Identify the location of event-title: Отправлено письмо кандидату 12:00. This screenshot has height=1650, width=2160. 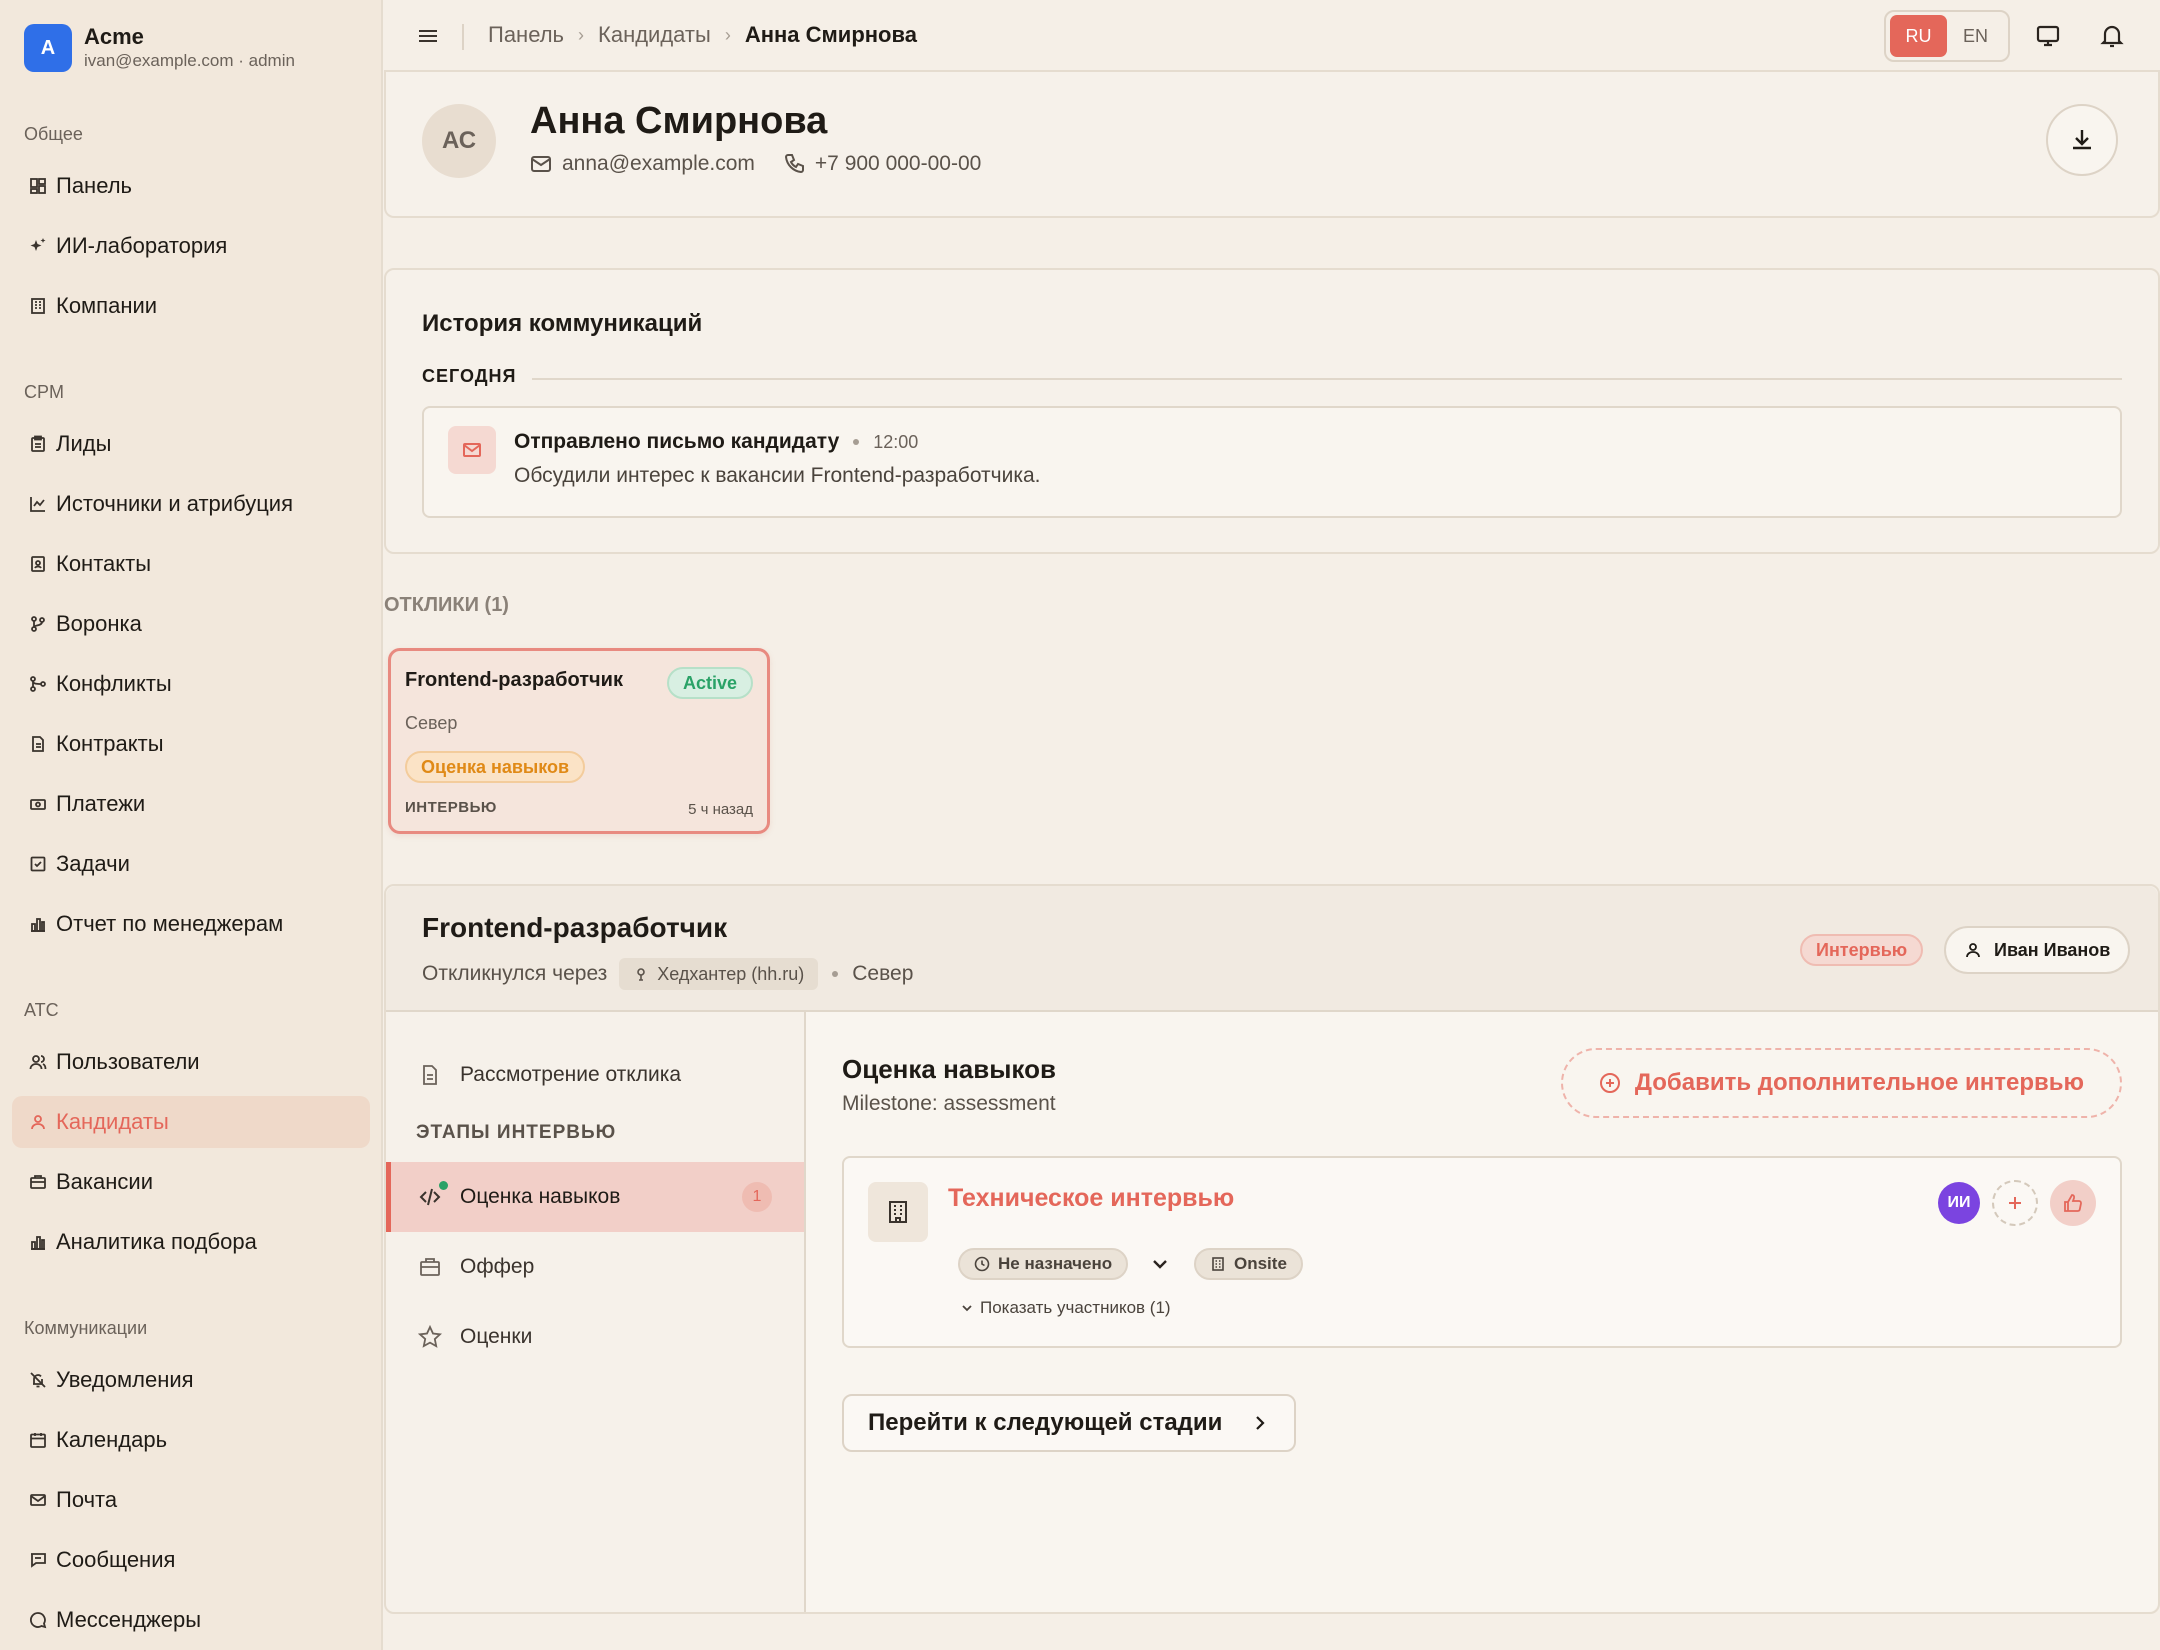
(716, 441).